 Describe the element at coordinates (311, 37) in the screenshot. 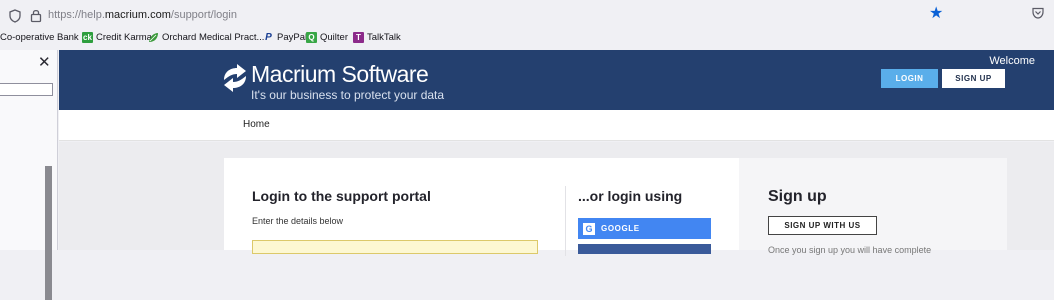

I see `quilter-icon: Q` at that location.